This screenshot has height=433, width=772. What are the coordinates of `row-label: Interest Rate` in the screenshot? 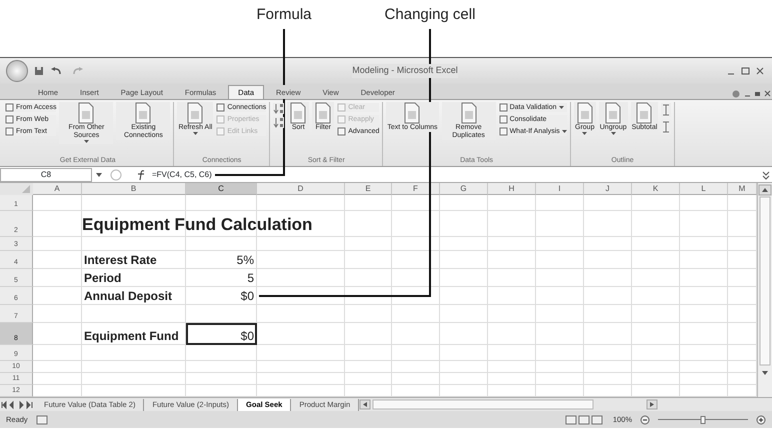 It's located at (120, 260).